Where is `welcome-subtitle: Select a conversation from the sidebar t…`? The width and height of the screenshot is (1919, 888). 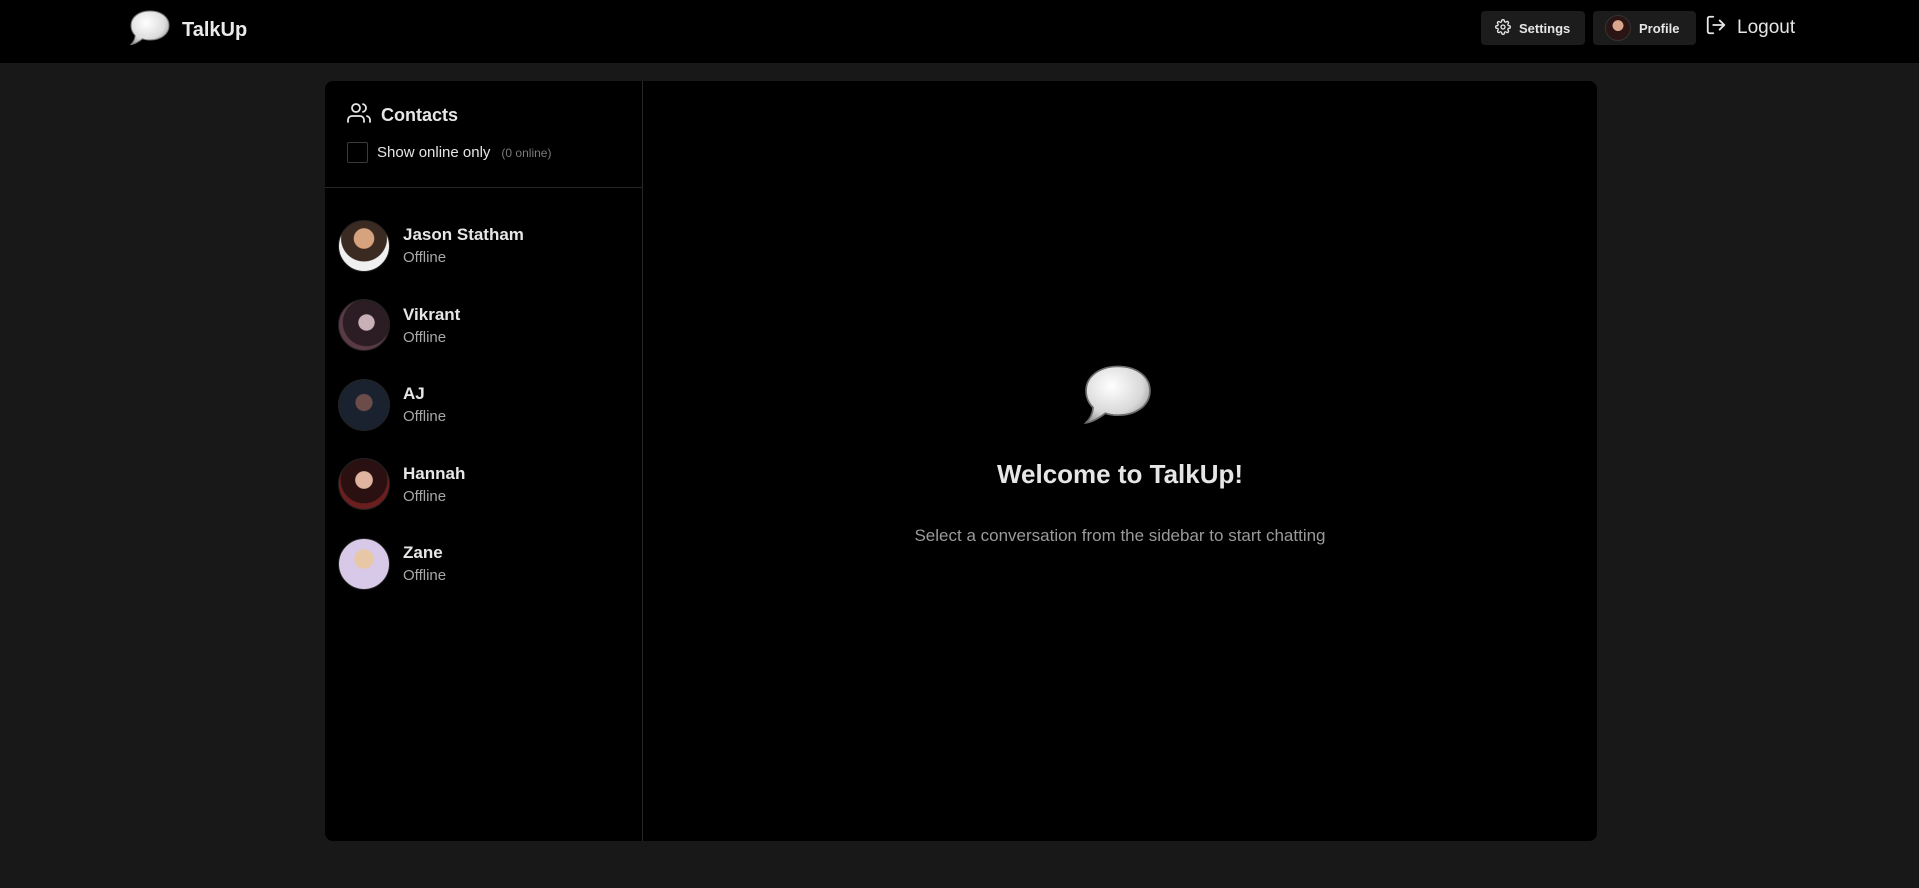 welcome-subtitle: Select a conversation from the sidebar t… is located at coordinates (1120, 535).